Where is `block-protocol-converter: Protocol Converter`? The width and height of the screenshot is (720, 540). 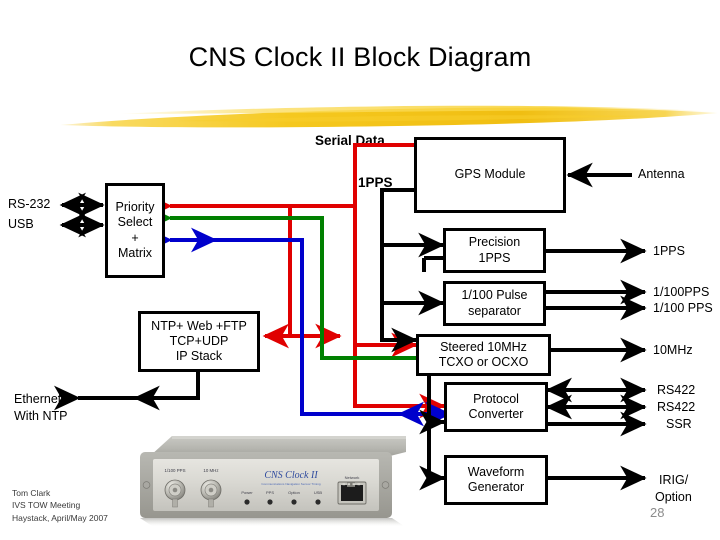 block-protocol-converter: Protocol Converter is located at coordinates (496, 407).